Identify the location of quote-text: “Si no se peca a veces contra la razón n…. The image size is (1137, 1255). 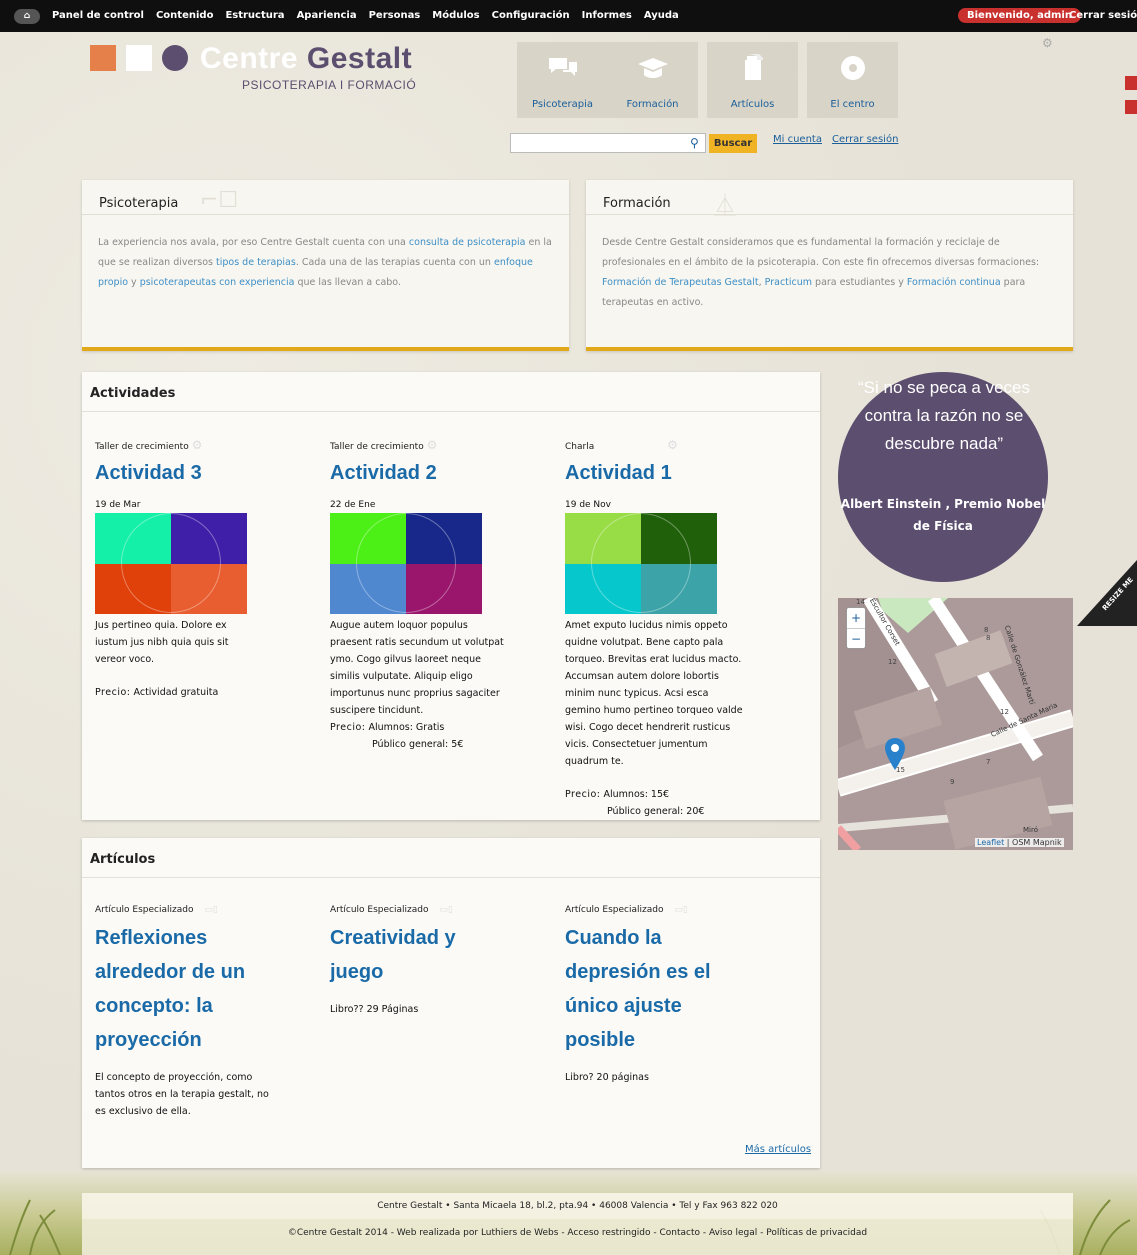
(944, 415).